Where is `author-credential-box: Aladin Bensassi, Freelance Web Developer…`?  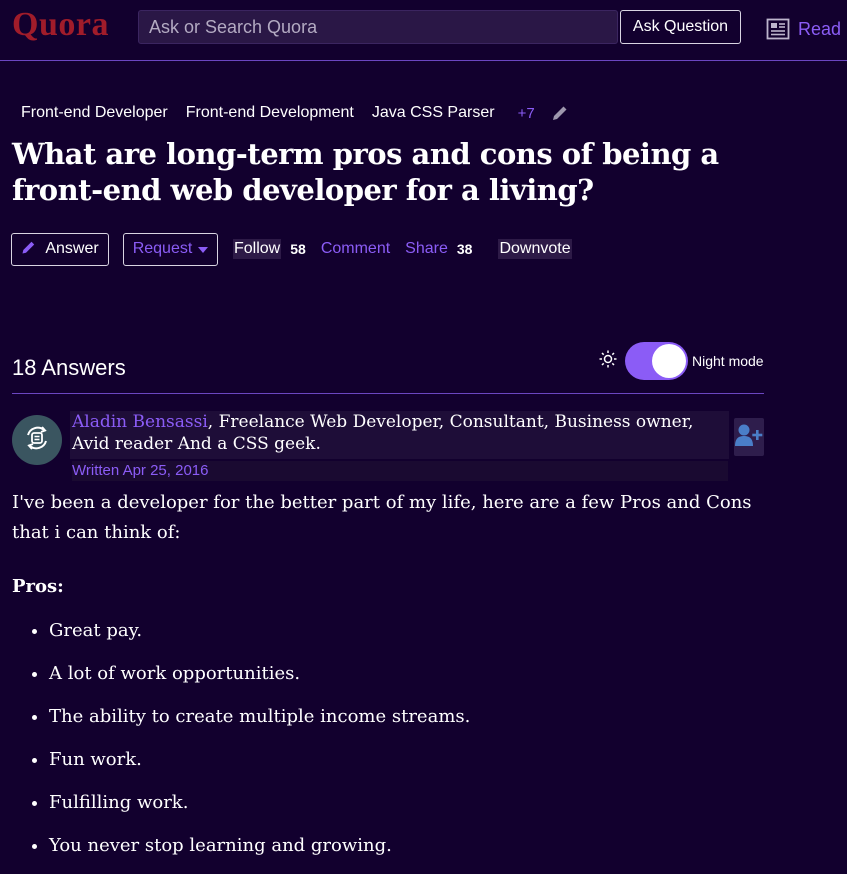
author-credential-box: Aladin Bensassi, Freelance Web Developer… is located at coordinates (399, 435).